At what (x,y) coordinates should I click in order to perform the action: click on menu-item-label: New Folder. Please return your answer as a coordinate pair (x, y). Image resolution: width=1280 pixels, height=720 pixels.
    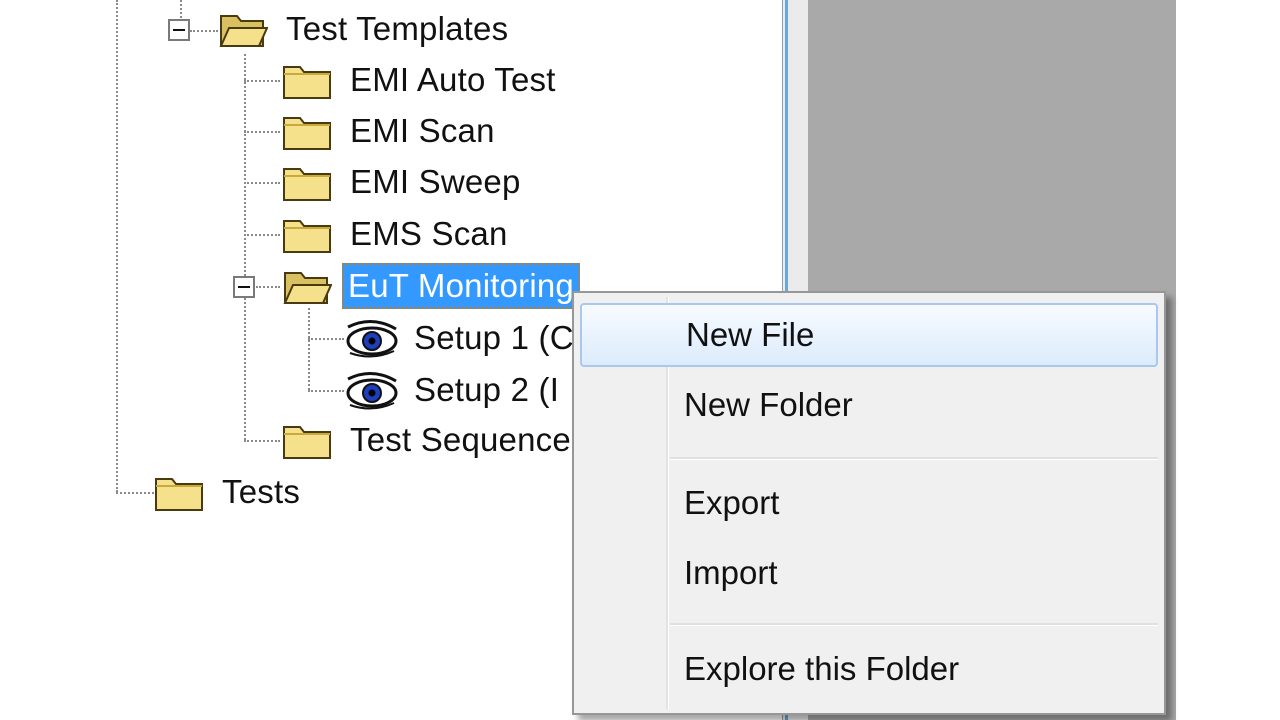
    Looking at the image, I should click on (768, 404).